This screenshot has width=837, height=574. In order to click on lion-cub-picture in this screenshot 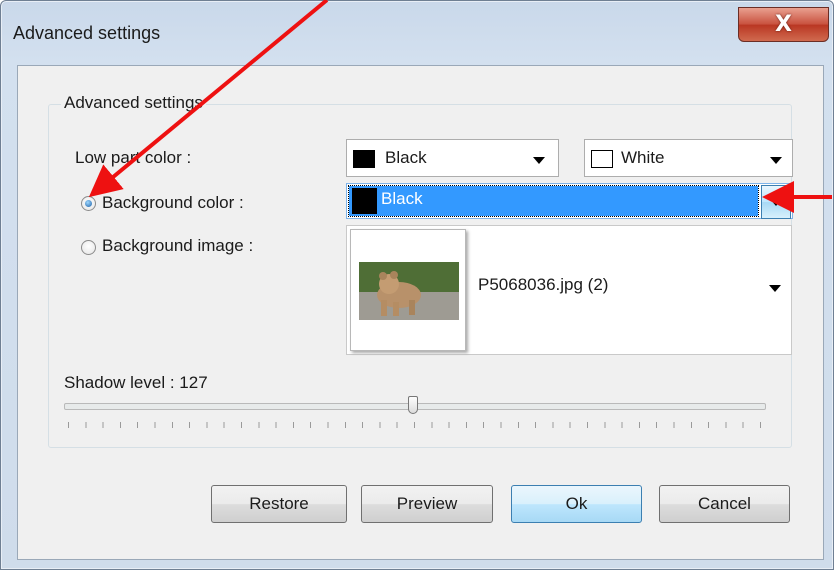, I will do `click(409, 291)`.